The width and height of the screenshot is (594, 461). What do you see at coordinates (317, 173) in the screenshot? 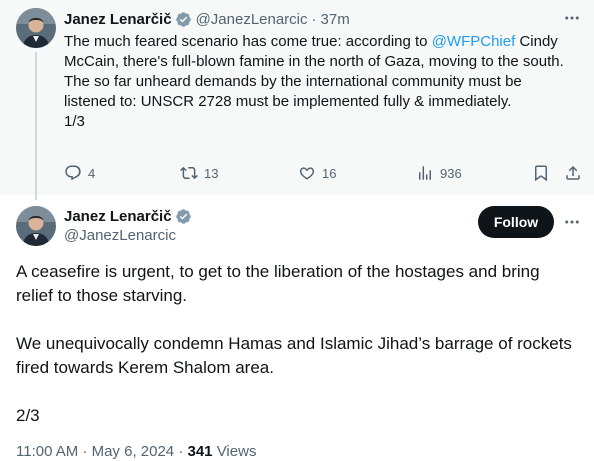
I see `like-button: 16` at bounding box center [317, 173].